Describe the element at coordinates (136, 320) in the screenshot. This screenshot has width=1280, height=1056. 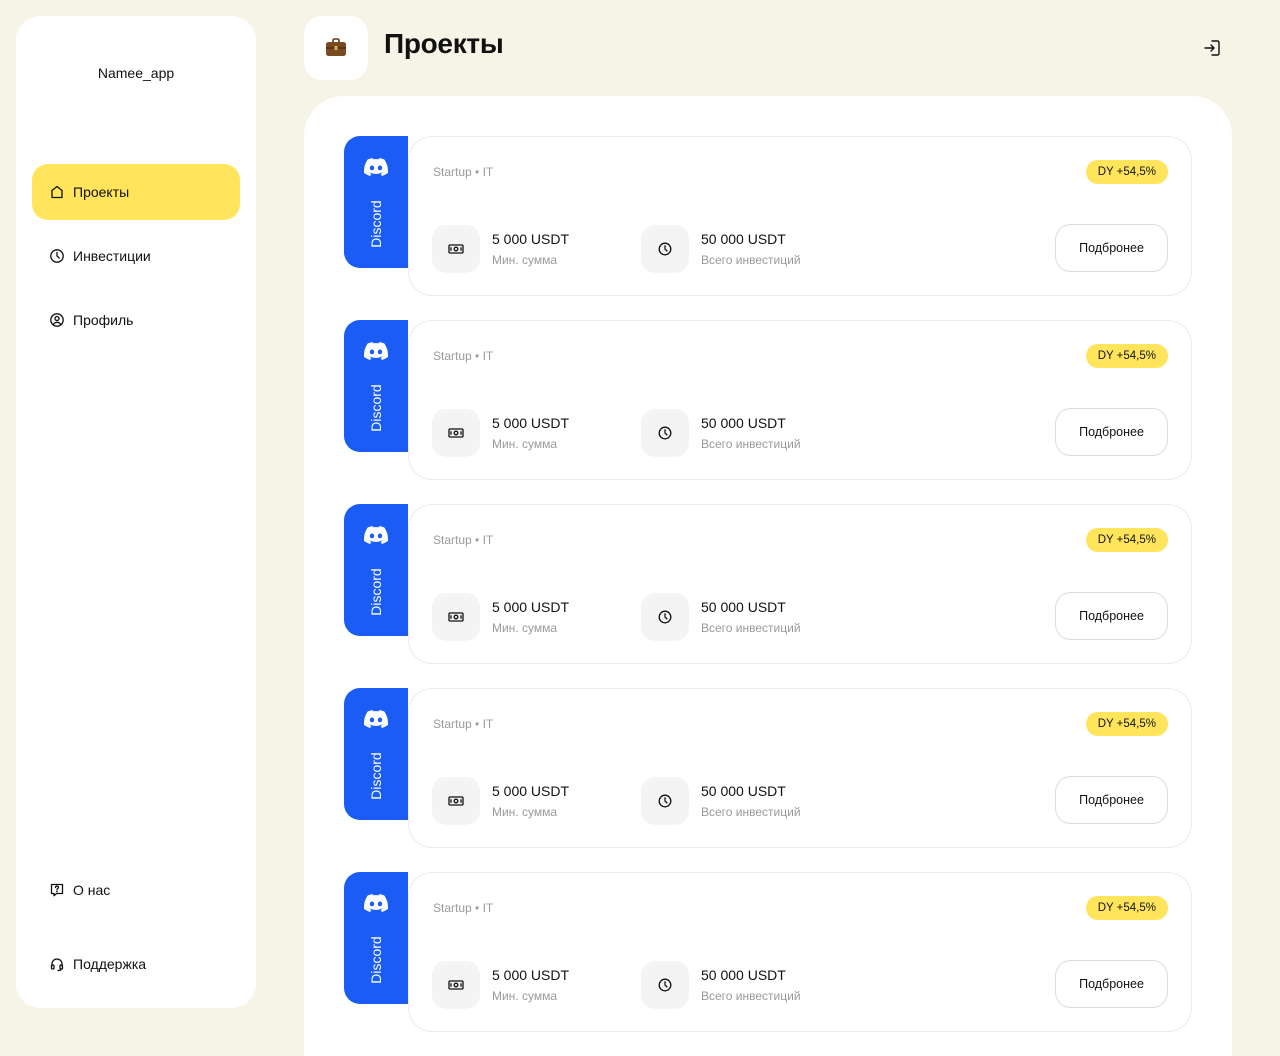
I see `sidebar-item-profile: Профиль` at that location.